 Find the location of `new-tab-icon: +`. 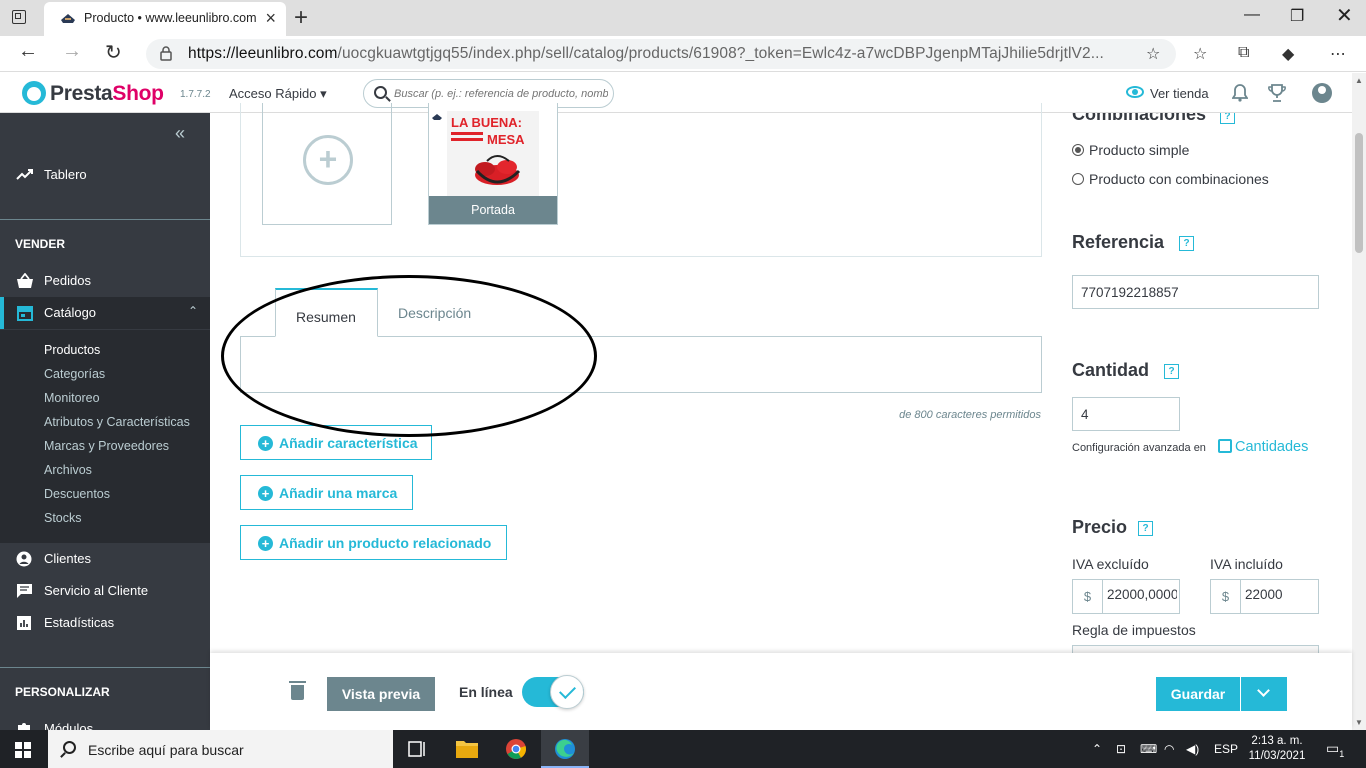

new-tab-icon: + is located at coordinates (301, 18).